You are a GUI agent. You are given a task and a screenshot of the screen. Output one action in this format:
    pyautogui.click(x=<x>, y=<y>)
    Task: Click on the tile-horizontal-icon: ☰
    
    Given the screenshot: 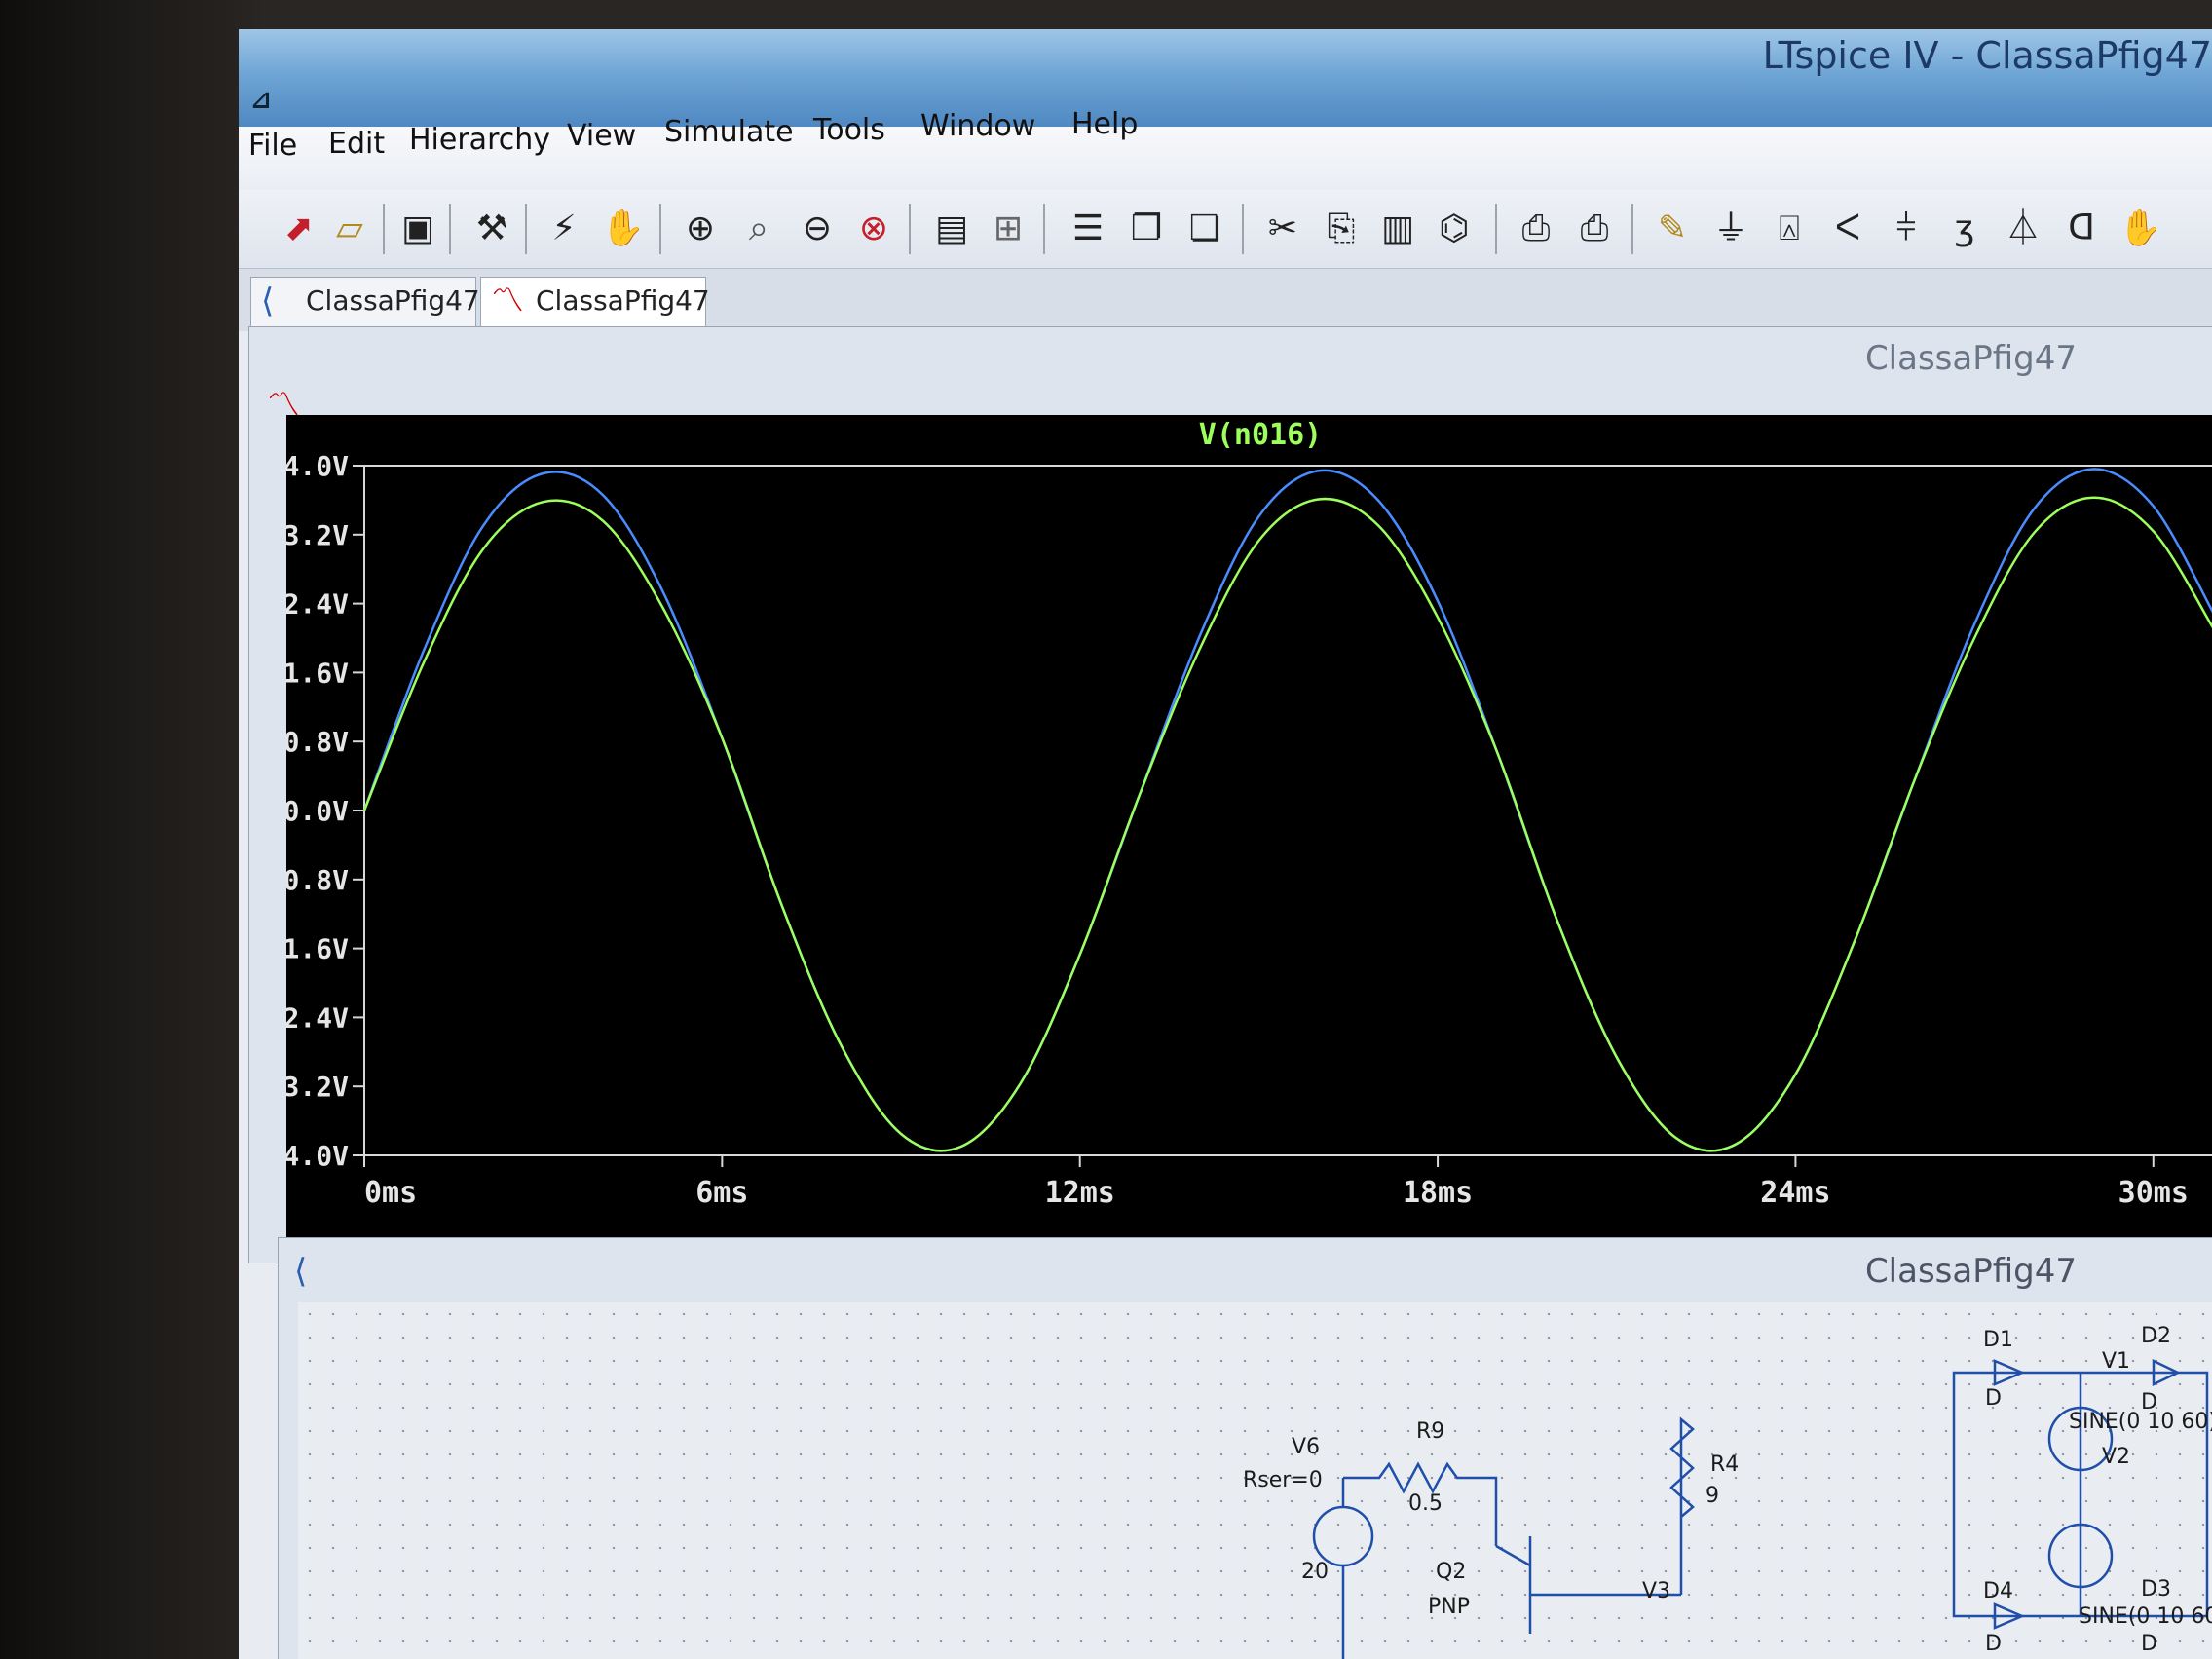 What is the action you would take?
    pyautogui.click(x=1088, y=229)
    